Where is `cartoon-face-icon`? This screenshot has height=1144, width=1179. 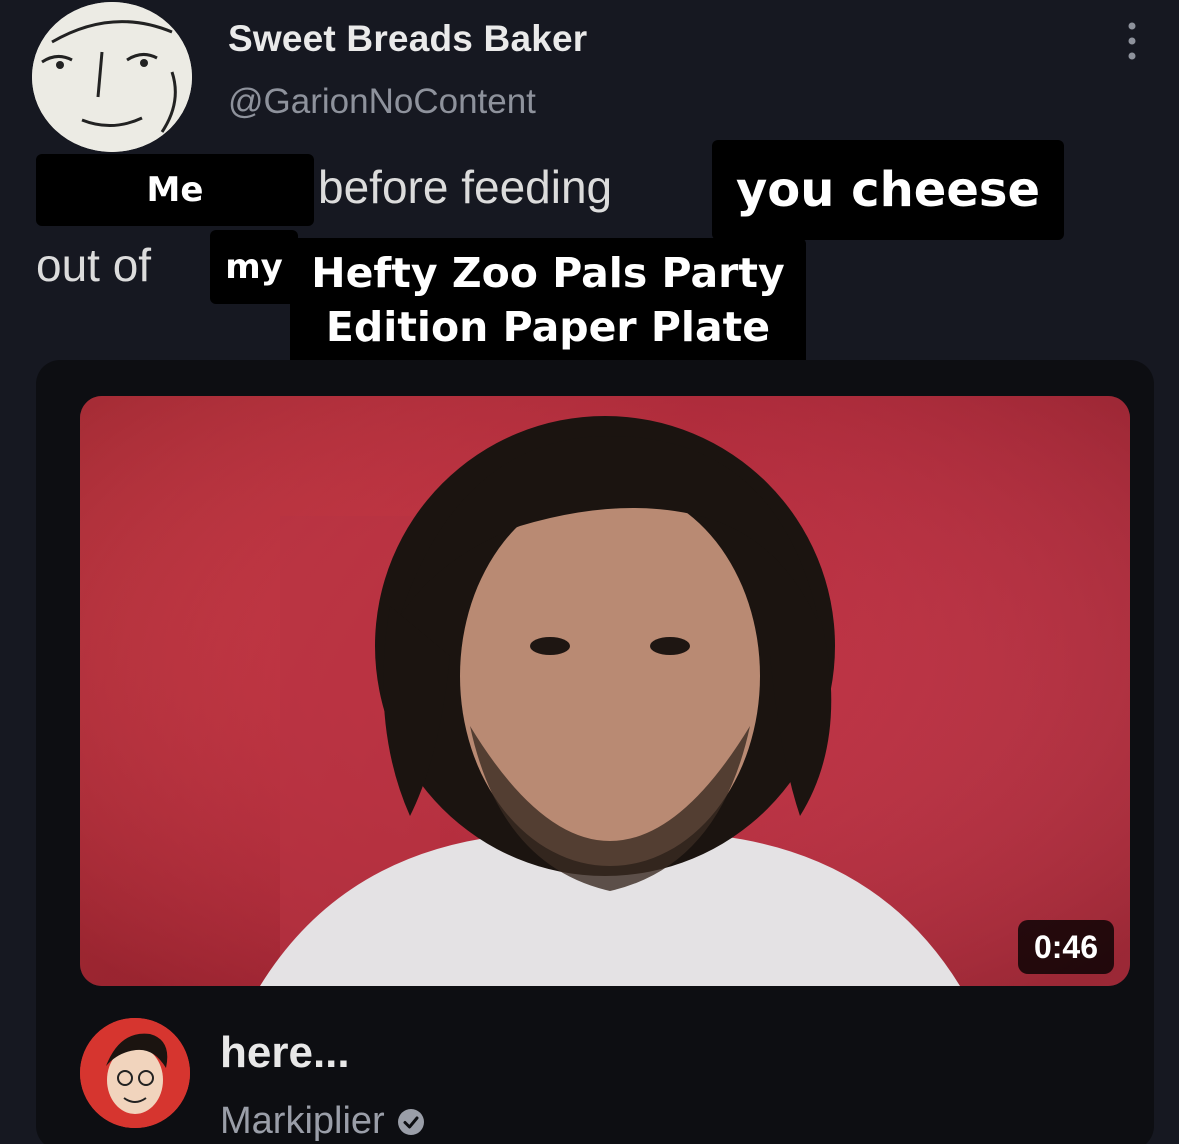 cartoon-face-icon is located at coordinates (112, 77).